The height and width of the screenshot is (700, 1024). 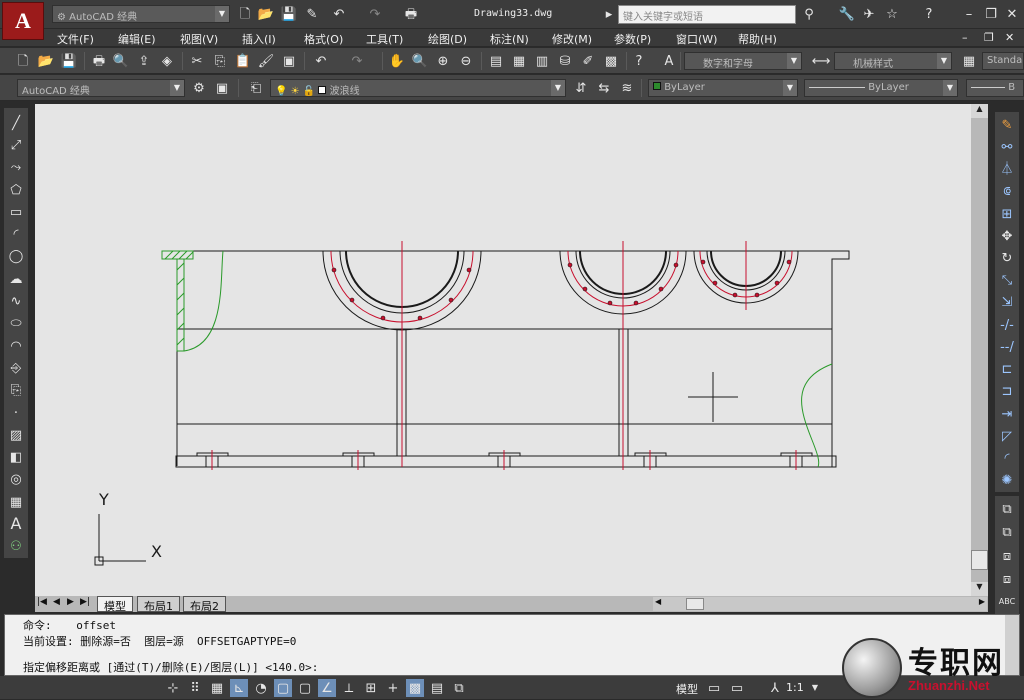 I want to click on multiline-text-icon: A, so click(x=16, y=524).